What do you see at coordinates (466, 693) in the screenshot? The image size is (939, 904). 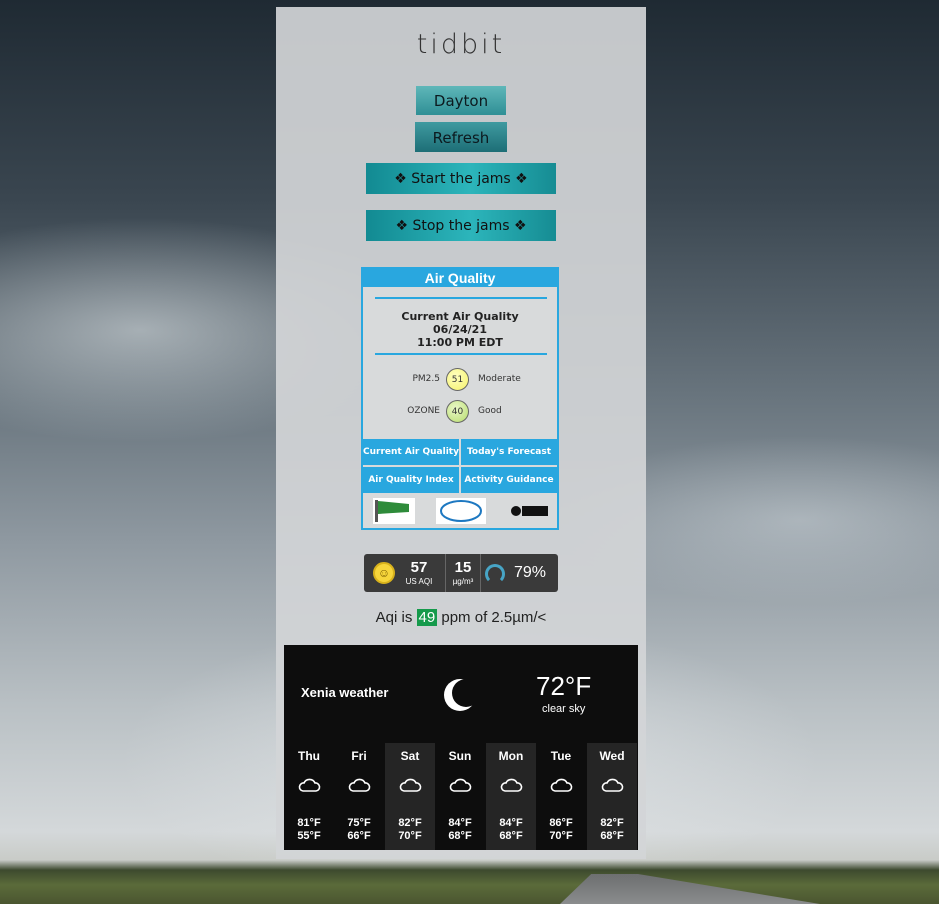 I see `moon-icon` at bounding box center [466, 693].